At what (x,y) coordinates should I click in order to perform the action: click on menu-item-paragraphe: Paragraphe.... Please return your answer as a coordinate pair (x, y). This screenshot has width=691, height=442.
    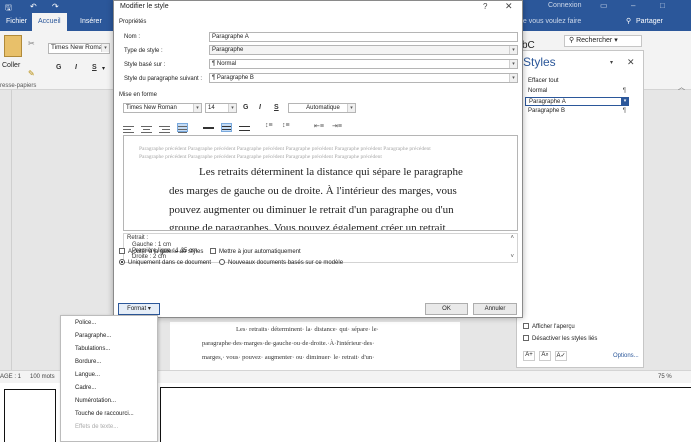
    Looking at the image, I should click on (93, 336).